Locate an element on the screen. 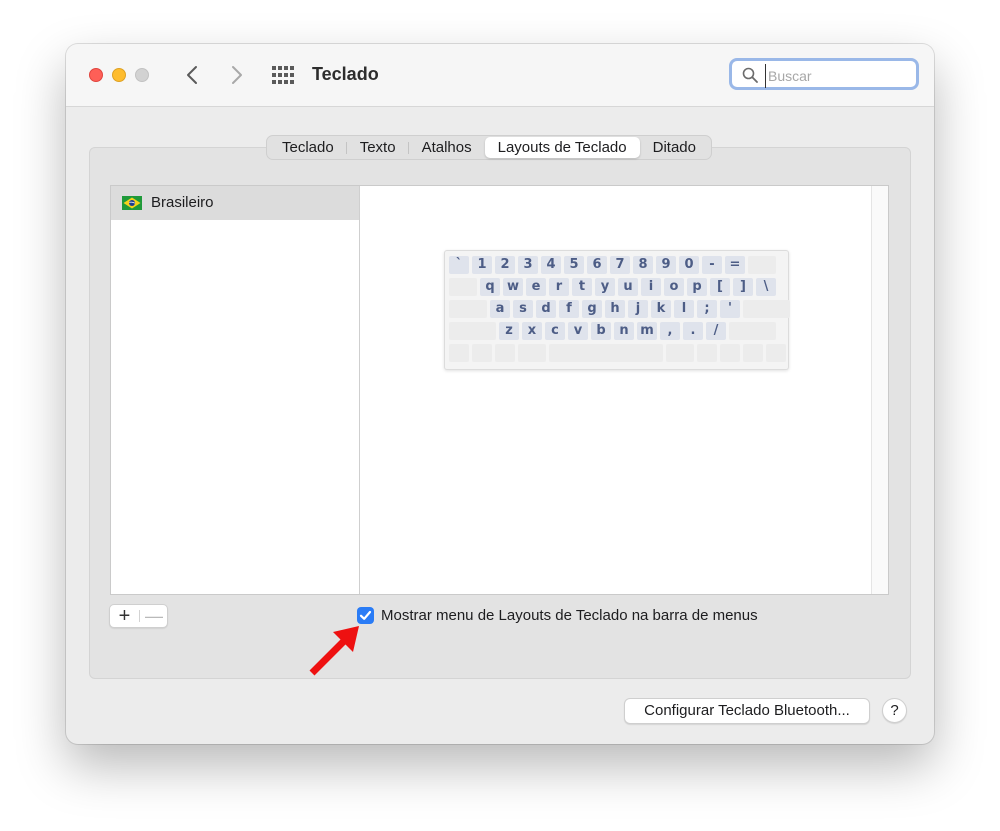 This screenshot has height=831, width=1000. add-remove-control: + — is located at coordinates (138, 616).